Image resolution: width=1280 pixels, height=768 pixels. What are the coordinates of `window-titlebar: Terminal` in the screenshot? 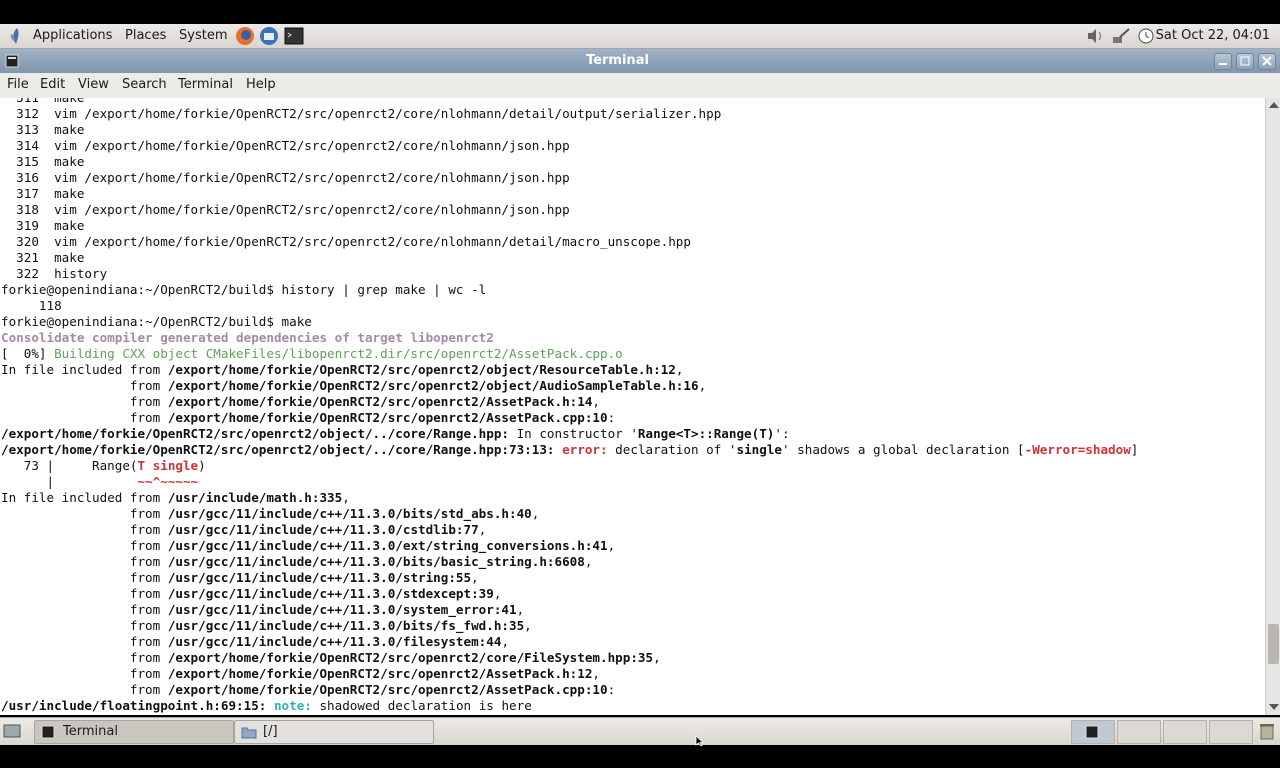 It's located at (640, 61).